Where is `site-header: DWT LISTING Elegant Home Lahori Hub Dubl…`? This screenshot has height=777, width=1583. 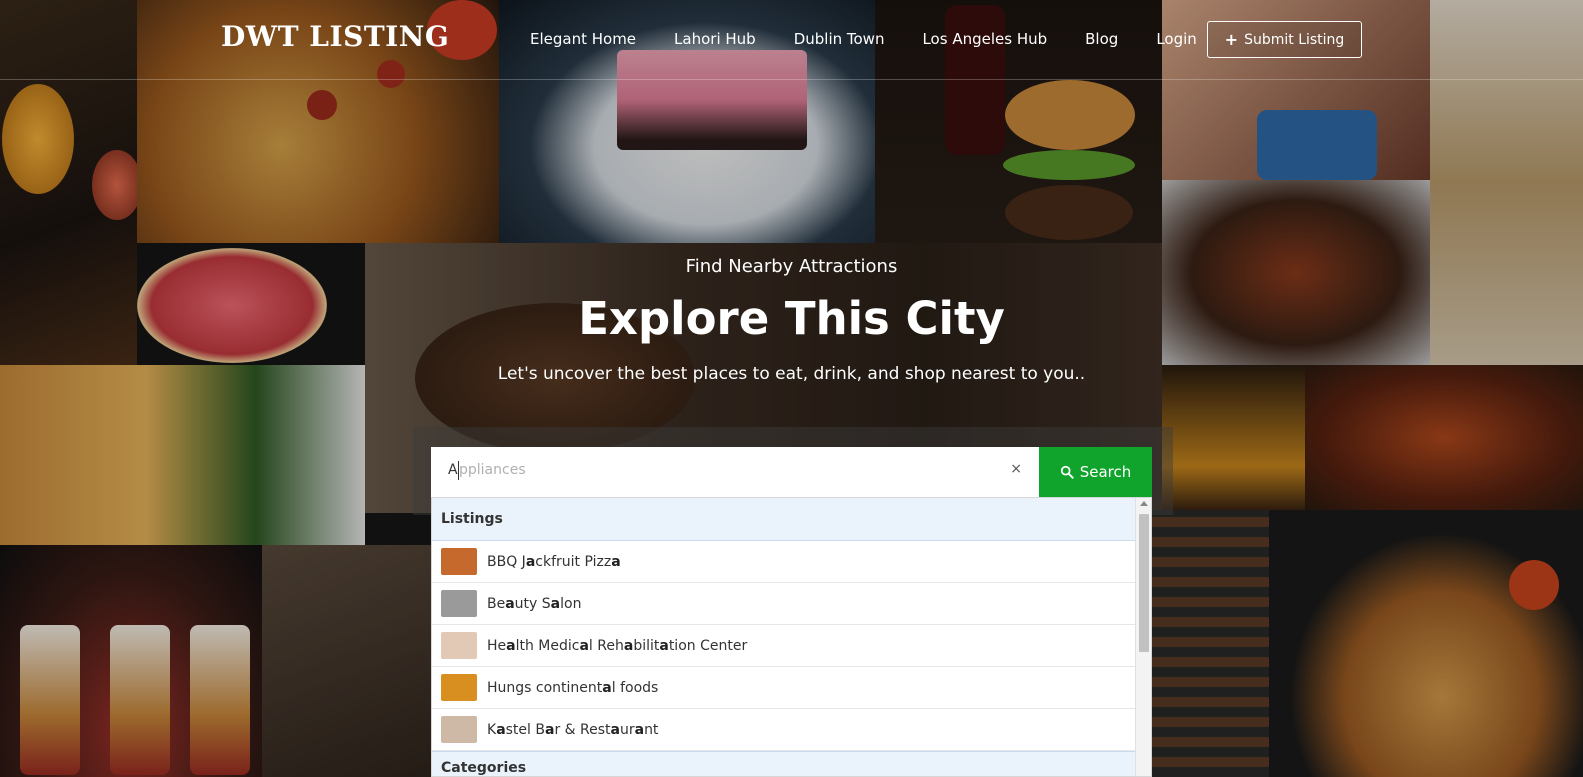 site-header: DWT LISTING Elegant Home Lahori Hub Dubl… is located at coordinates (791, 40).